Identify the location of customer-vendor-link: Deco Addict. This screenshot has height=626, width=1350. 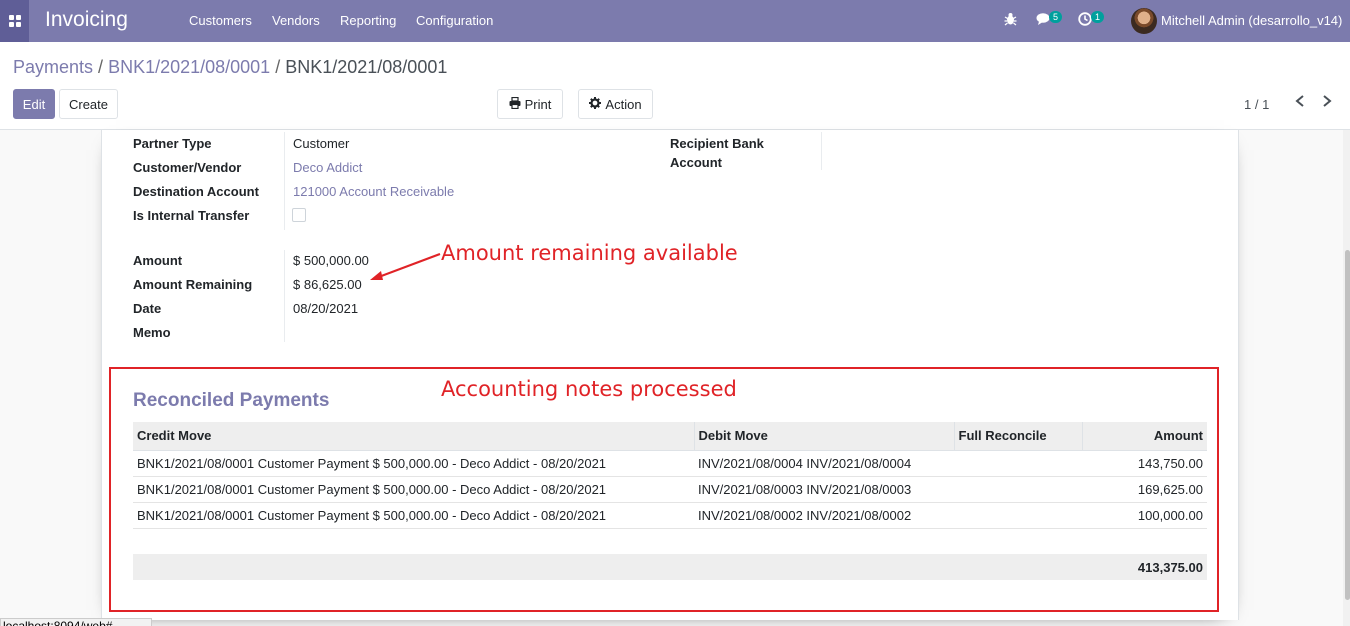
(327, 167).